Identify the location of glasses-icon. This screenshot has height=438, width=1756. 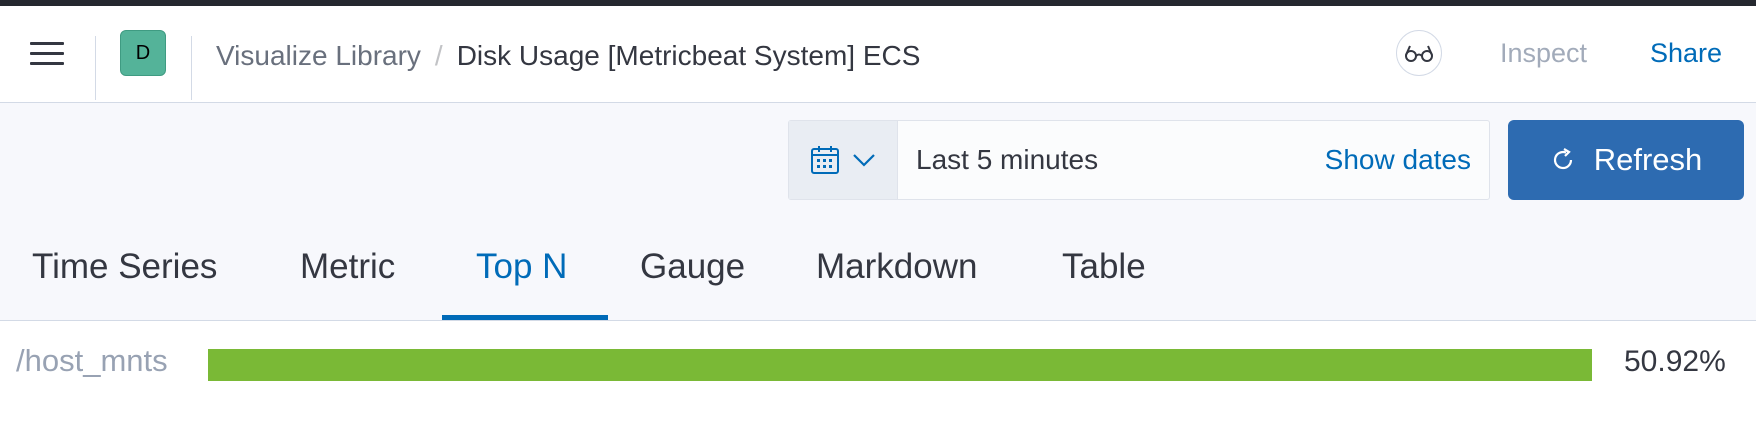
(1419, 53).